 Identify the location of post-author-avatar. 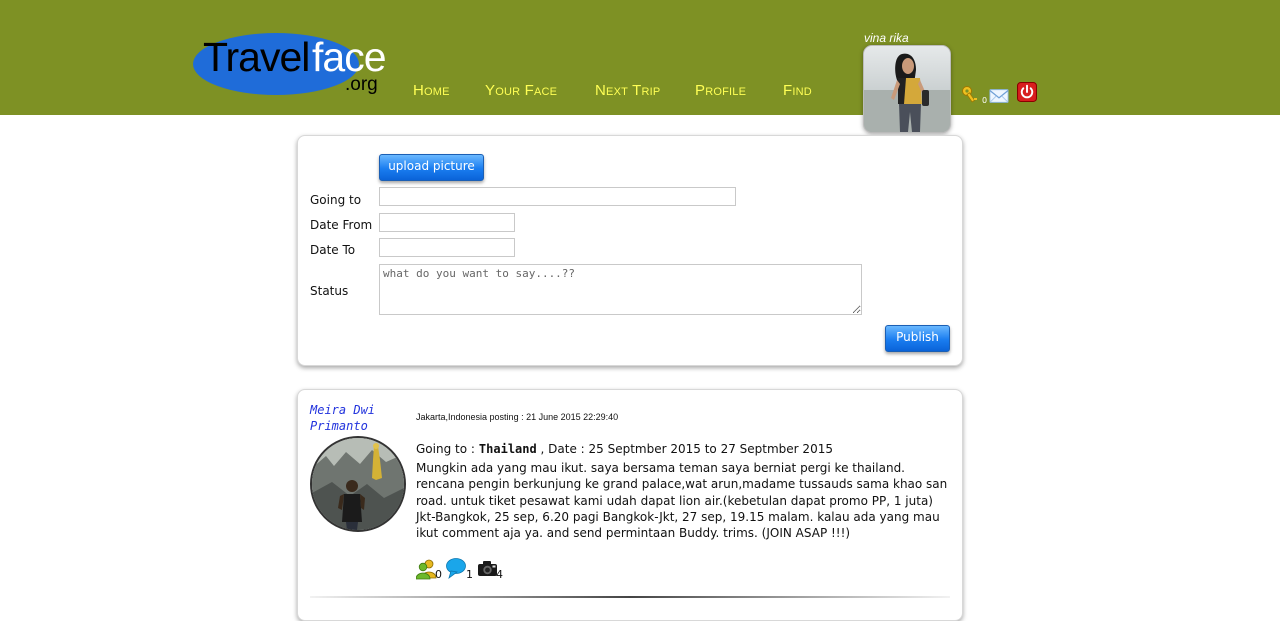
(358, 484).